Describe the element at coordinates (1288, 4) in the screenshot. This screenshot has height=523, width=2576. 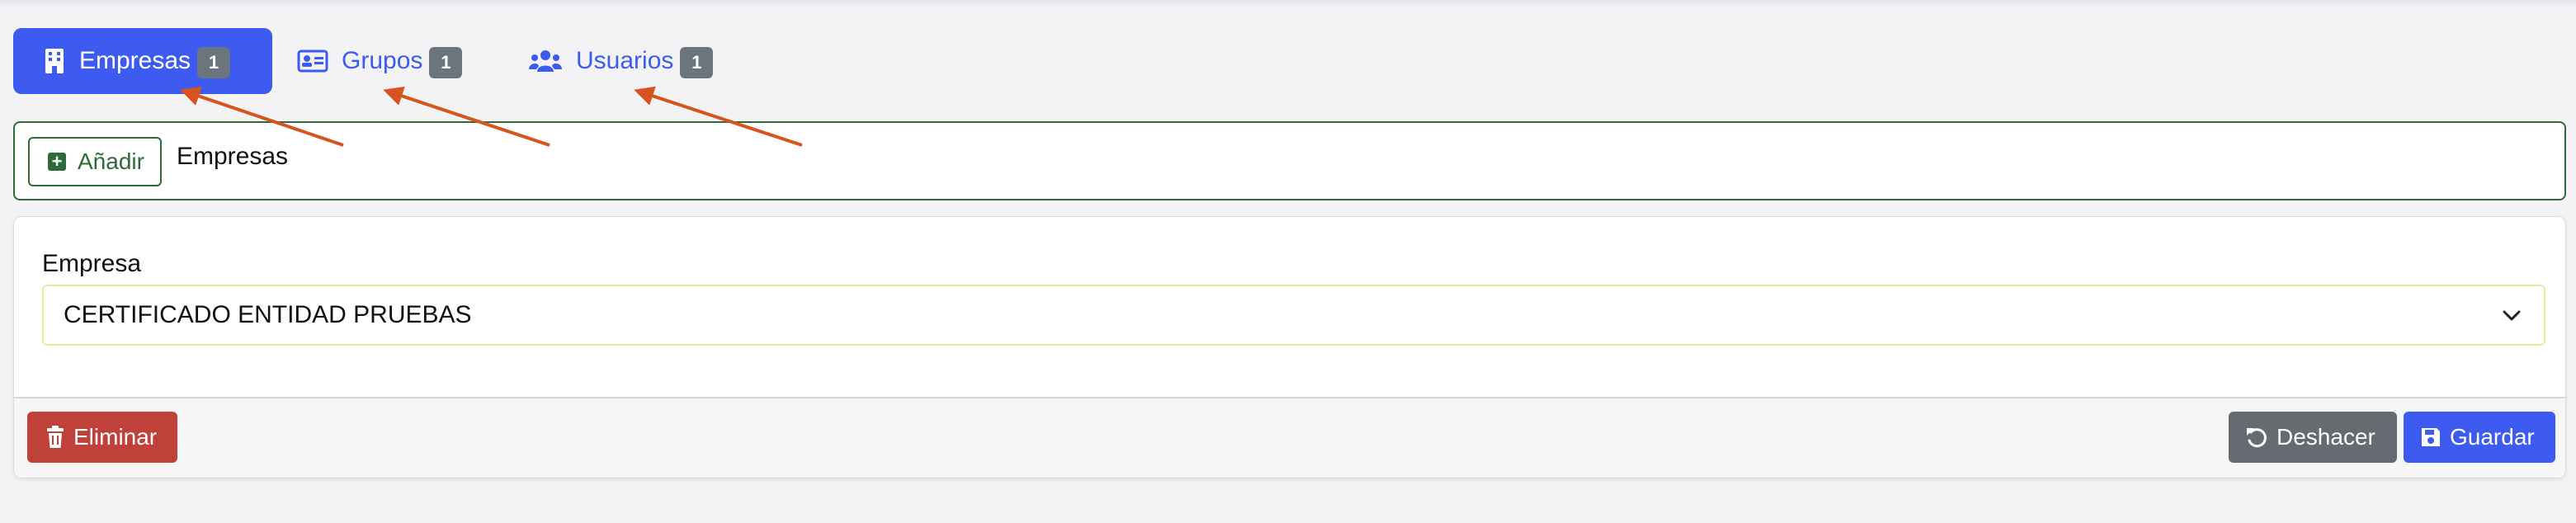
I see `top-shadow` at that location.